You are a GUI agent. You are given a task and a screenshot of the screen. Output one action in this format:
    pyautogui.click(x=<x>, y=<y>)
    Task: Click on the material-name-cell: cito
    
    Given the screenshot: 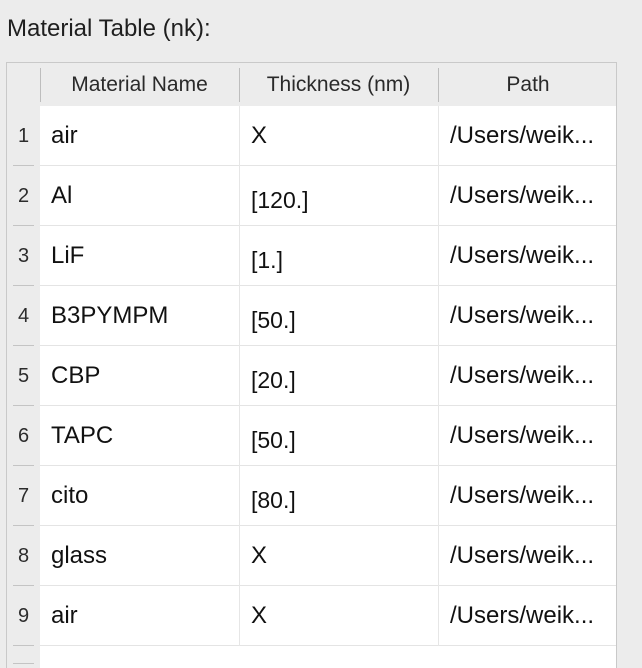 What is the action you would take?
    pyautogui.click(x=144, y=495)
    